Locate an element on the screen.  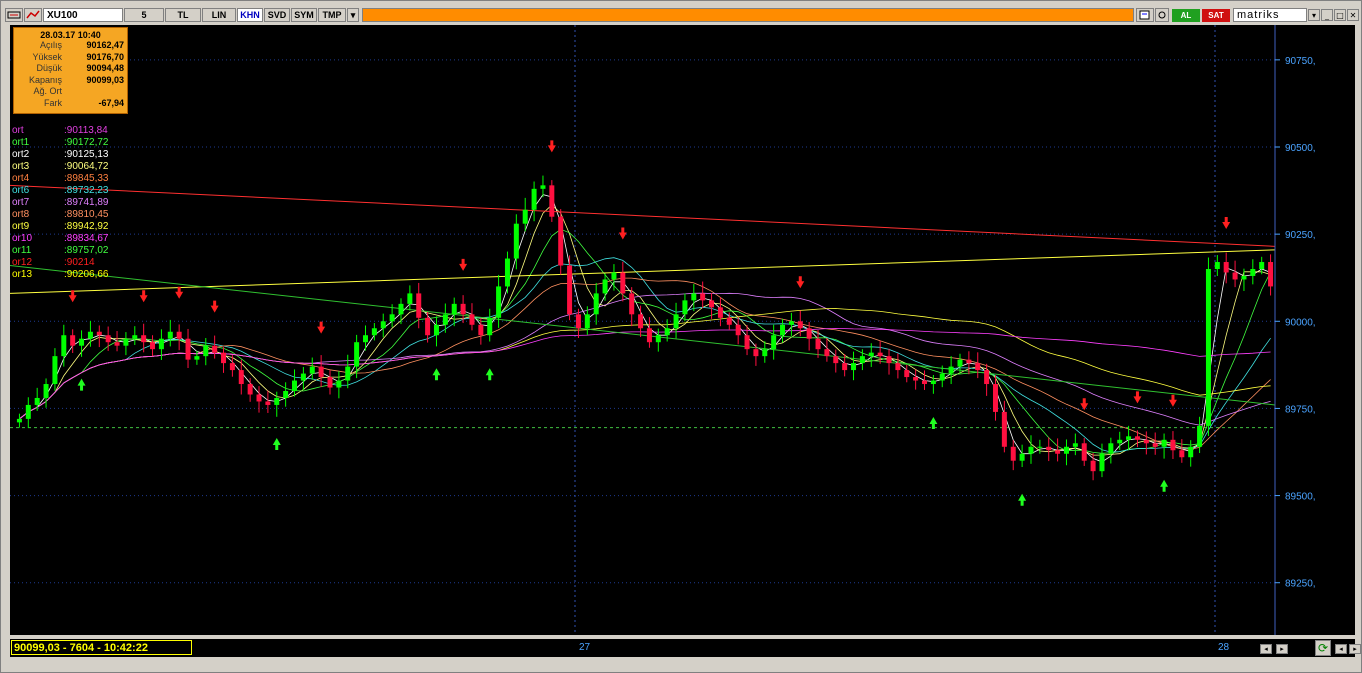
maximize-icon: □ is located at coordinates (1340, 15).